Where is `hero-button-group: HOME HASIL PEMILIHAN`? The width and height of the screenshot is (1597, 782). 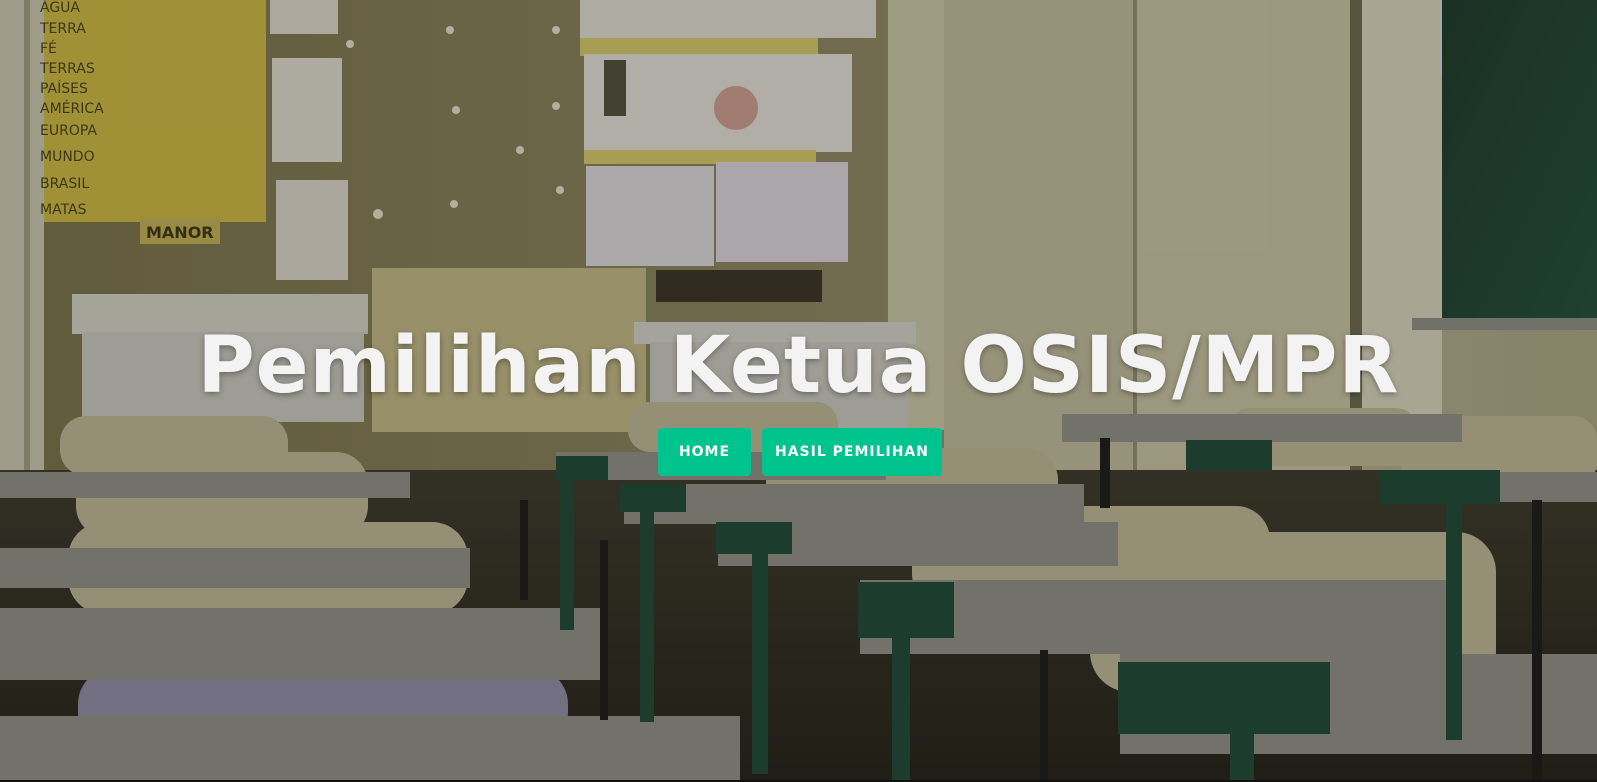
hero-button-group: HOME HASIL PEMILIHAN is located at coordinates (798, 452).